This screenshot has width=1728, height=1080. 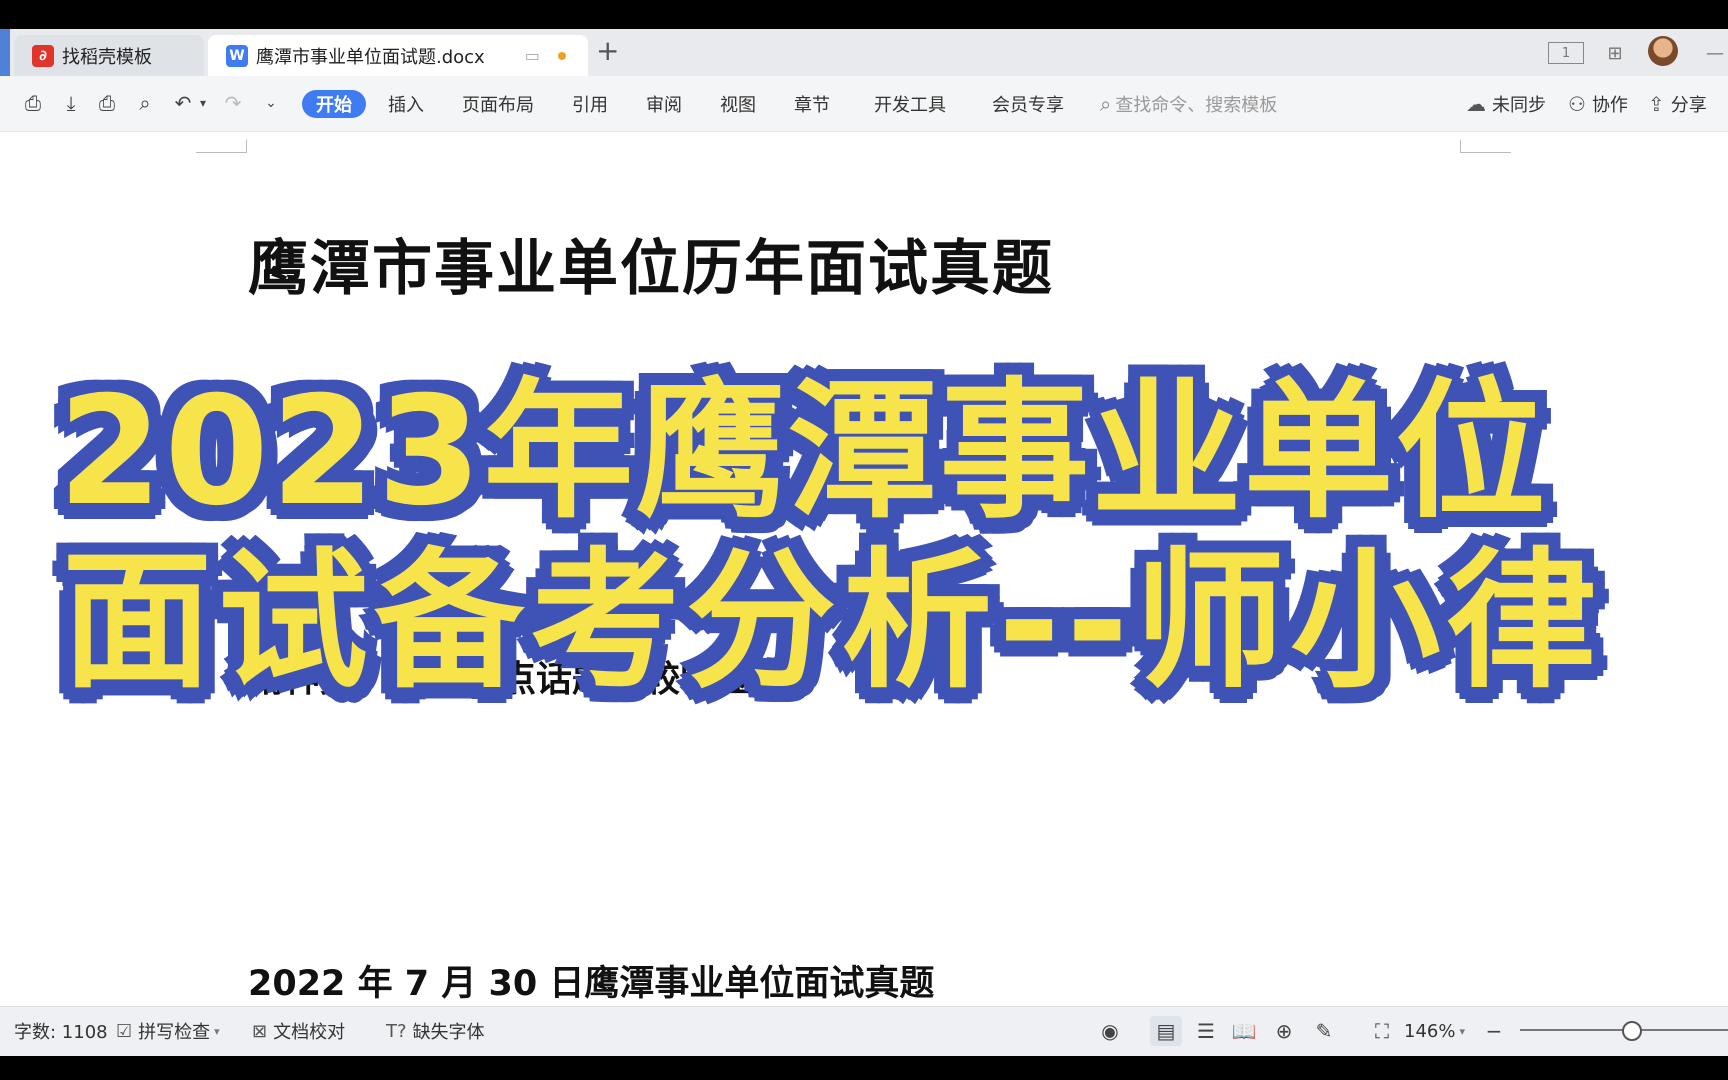 What do you see at coordinates (1656, 104) in the screenshot?
I see `share-icon: ⇪` at bounding box center [1656, 104].